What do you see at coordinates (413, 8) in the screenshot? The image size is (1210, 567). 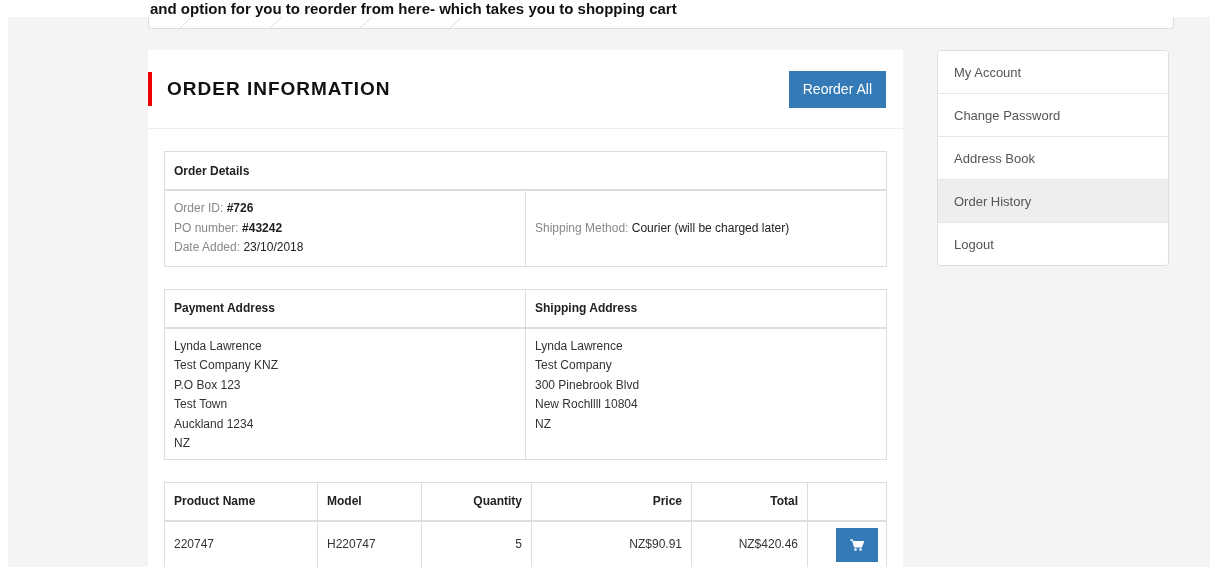 I see `caption-text: and option for you to reorder from here- which takes you to shopping cart` at bounding box center [413, 8].